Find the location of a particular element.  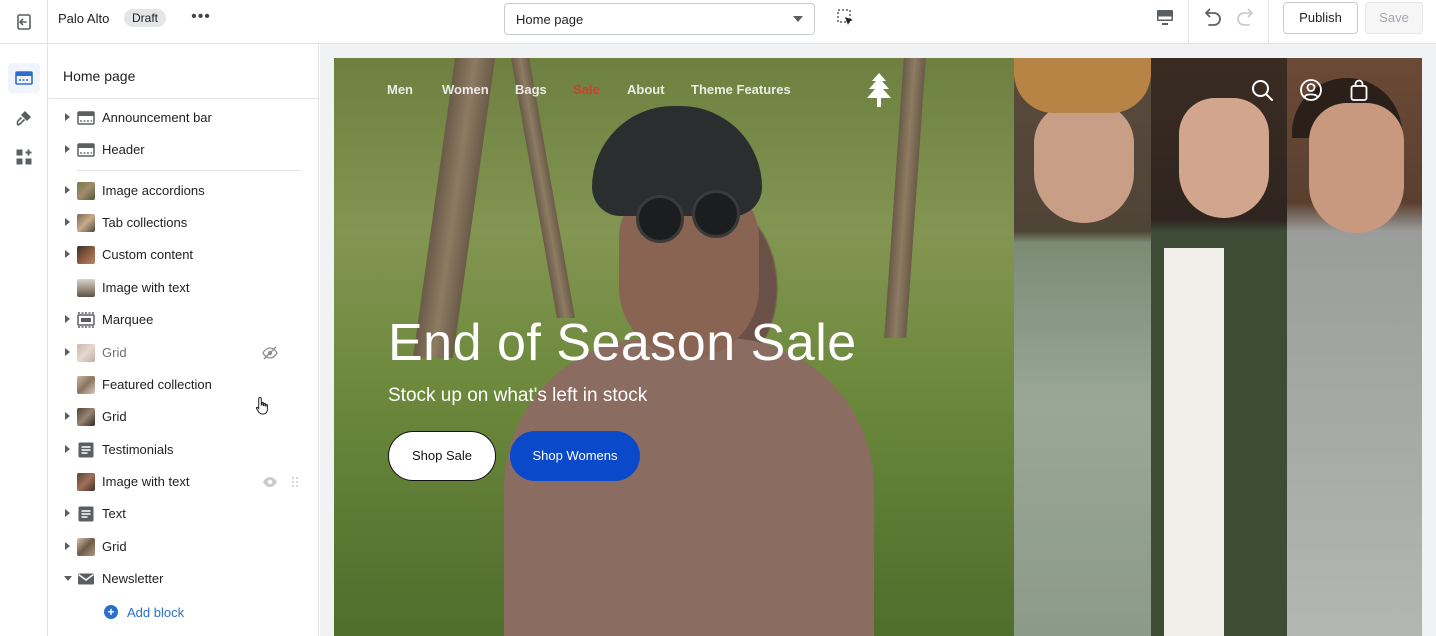

nav-link-women: Women is located at coordinates (465, 89).